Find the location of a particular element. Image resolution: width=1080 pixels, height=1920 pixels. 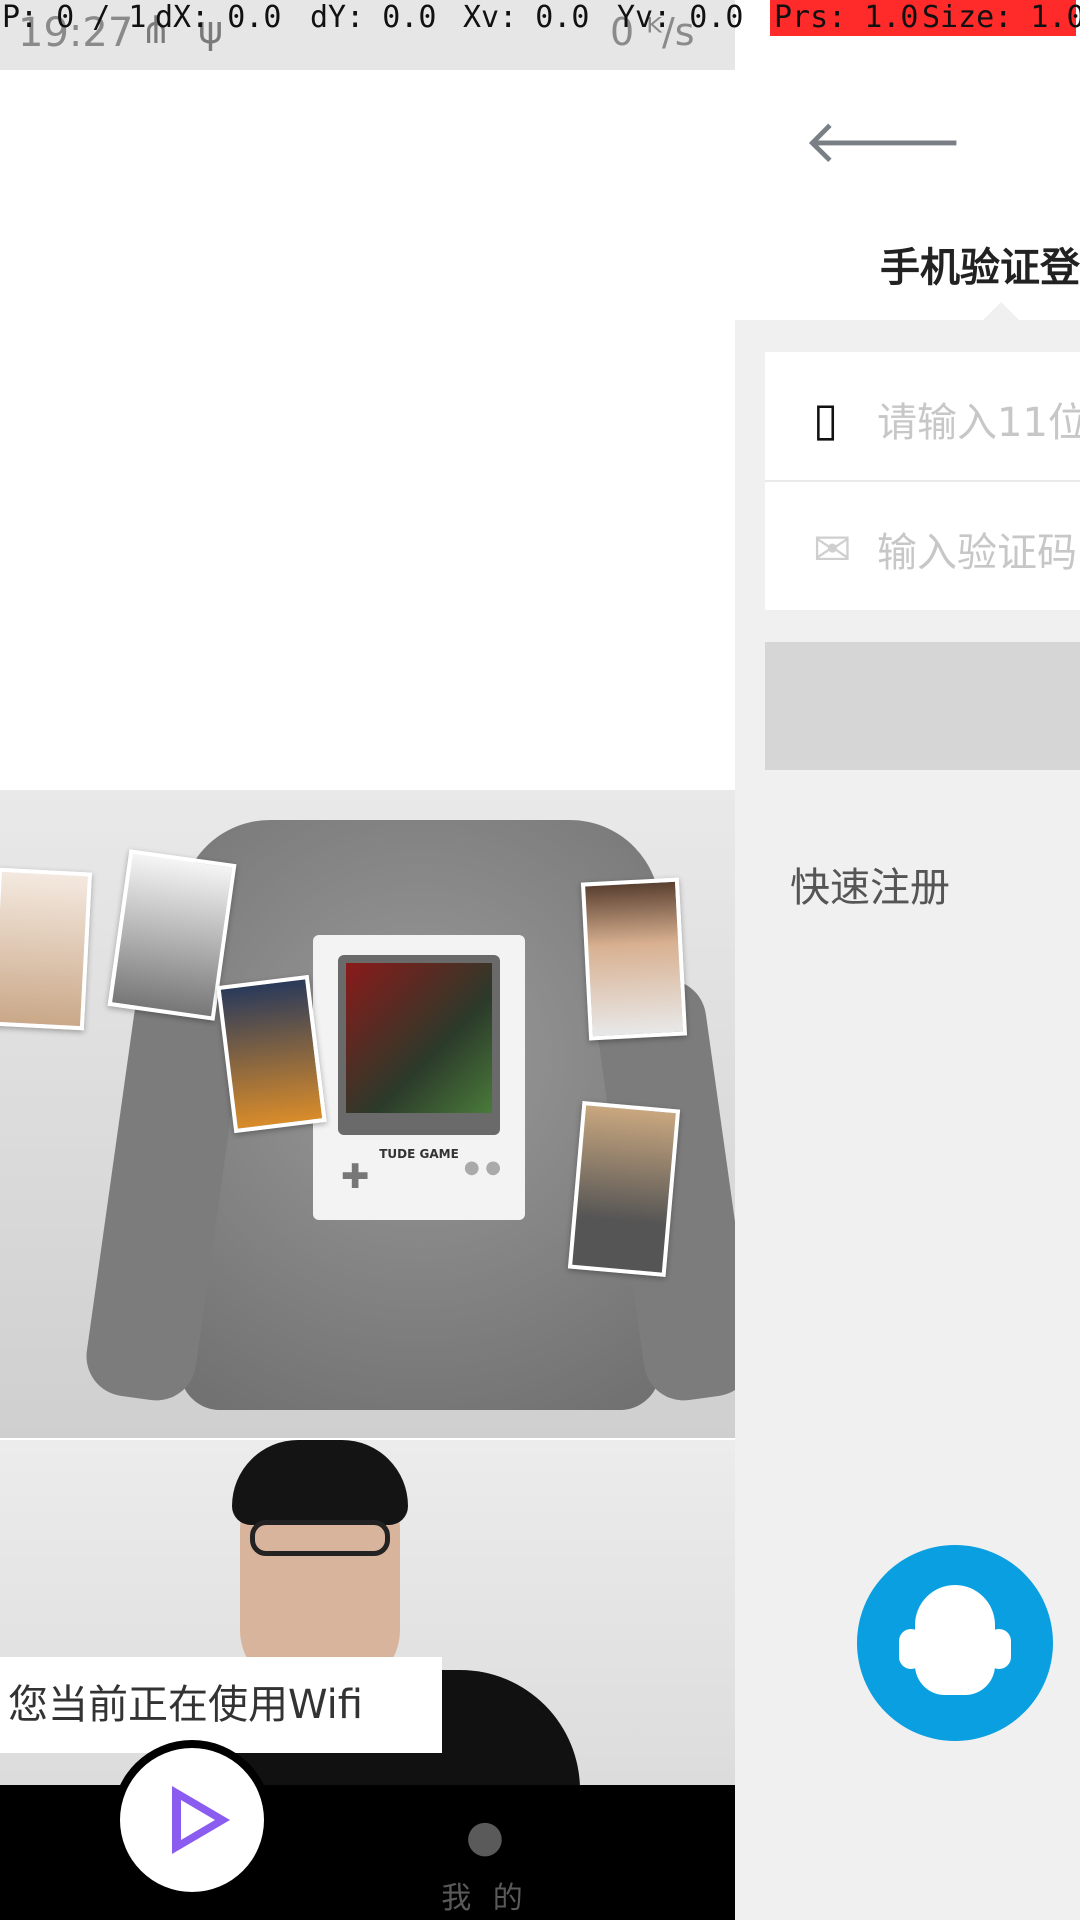

tab-mine: ● 我 的 is located at coordinates (485, 1866).